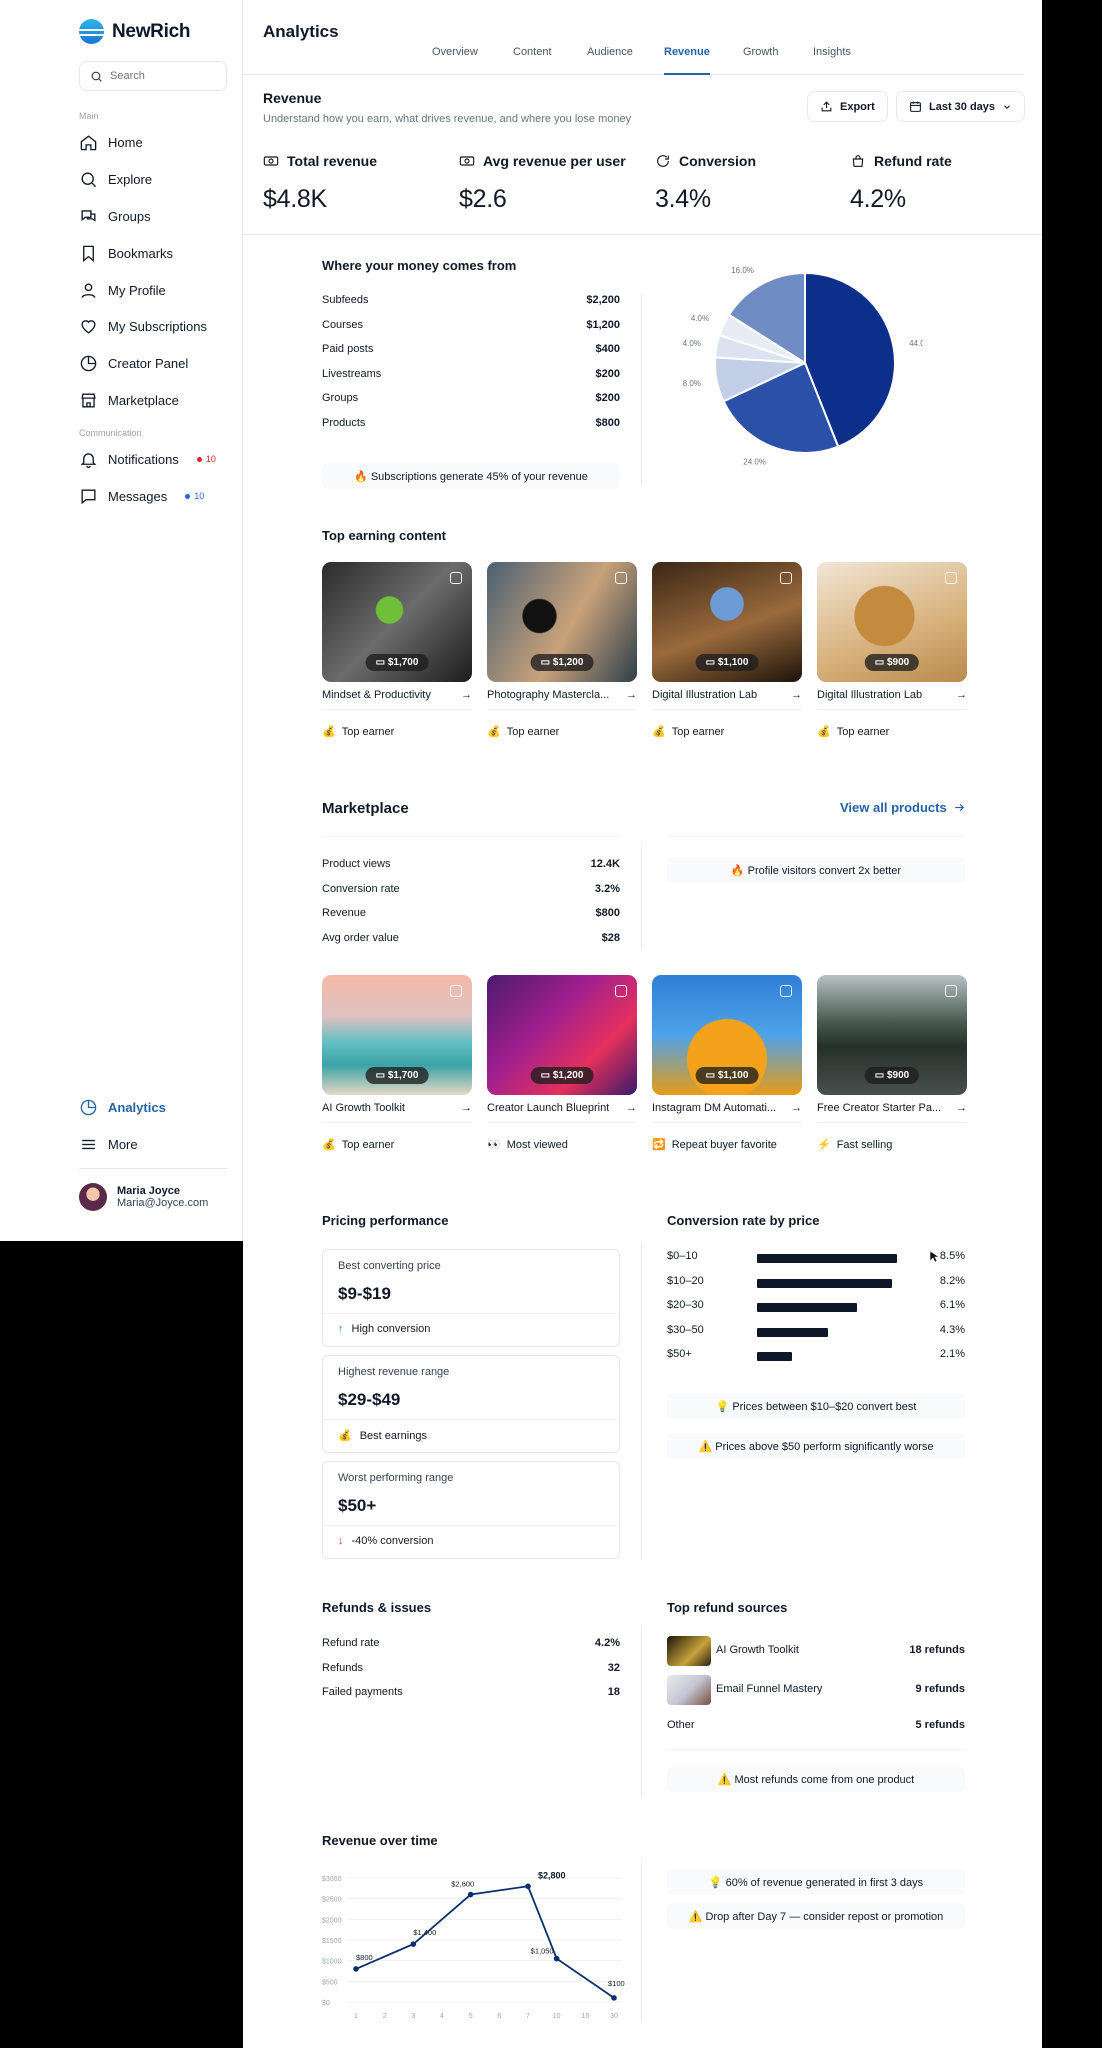 The width and height of the screenshot is (1102, 2048). Describe the element at coordinates (562, 662) in the screenshot. I see `price-tag: ▭ $1,200` at that location.